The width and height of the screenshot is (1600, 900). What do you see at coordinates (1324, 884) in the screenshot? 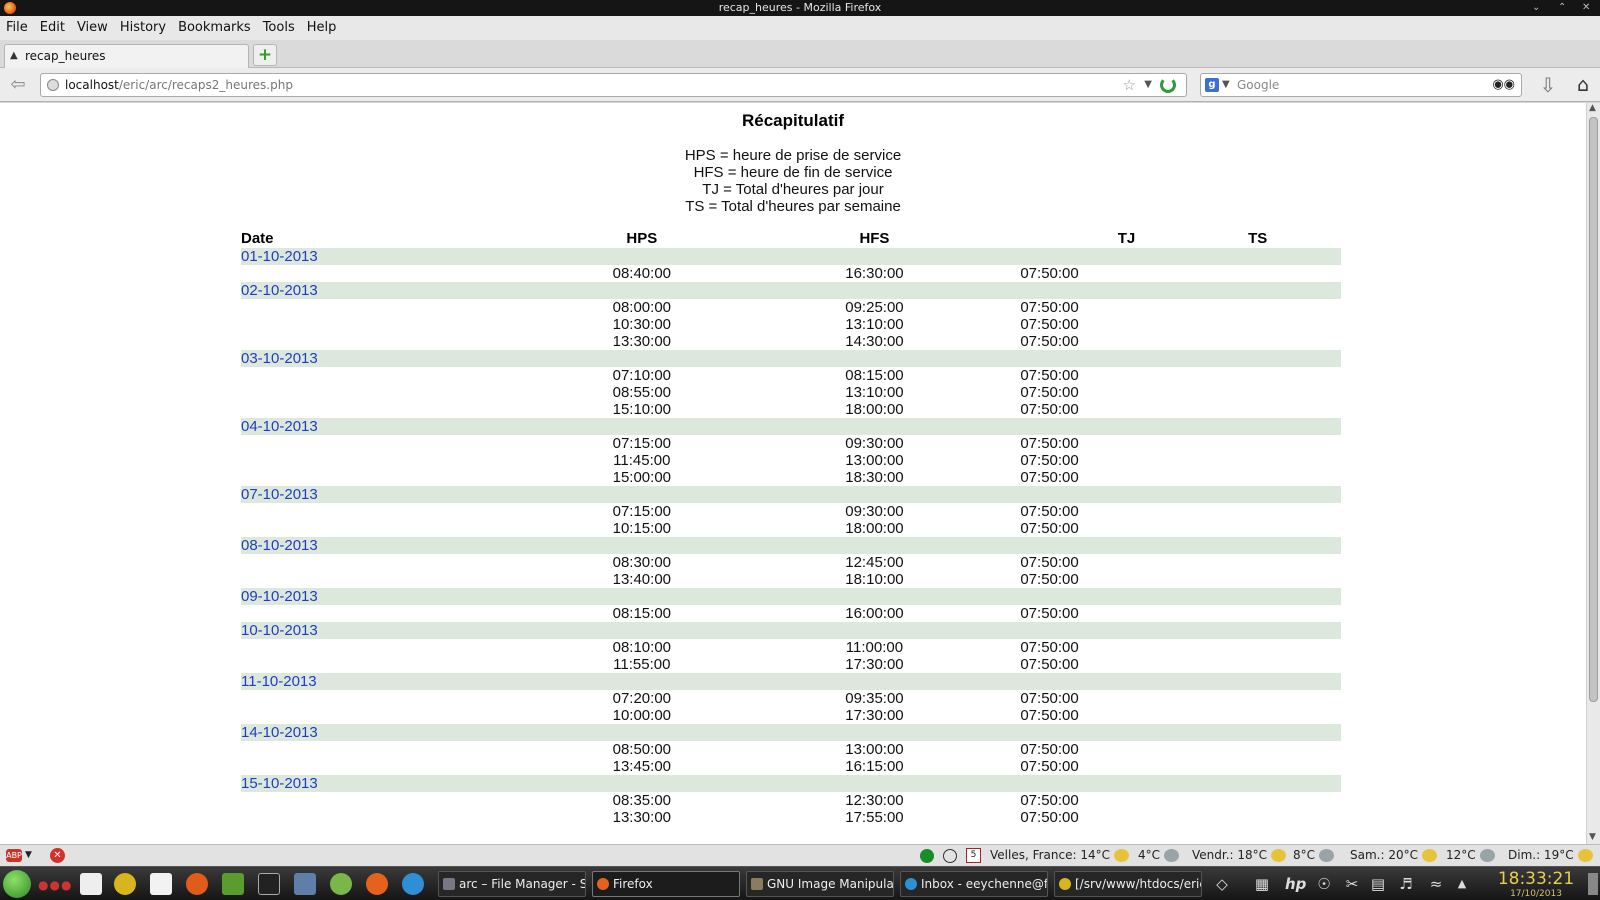
I see `y-tray-icon: ☉` at bounding box center [1324, 884].